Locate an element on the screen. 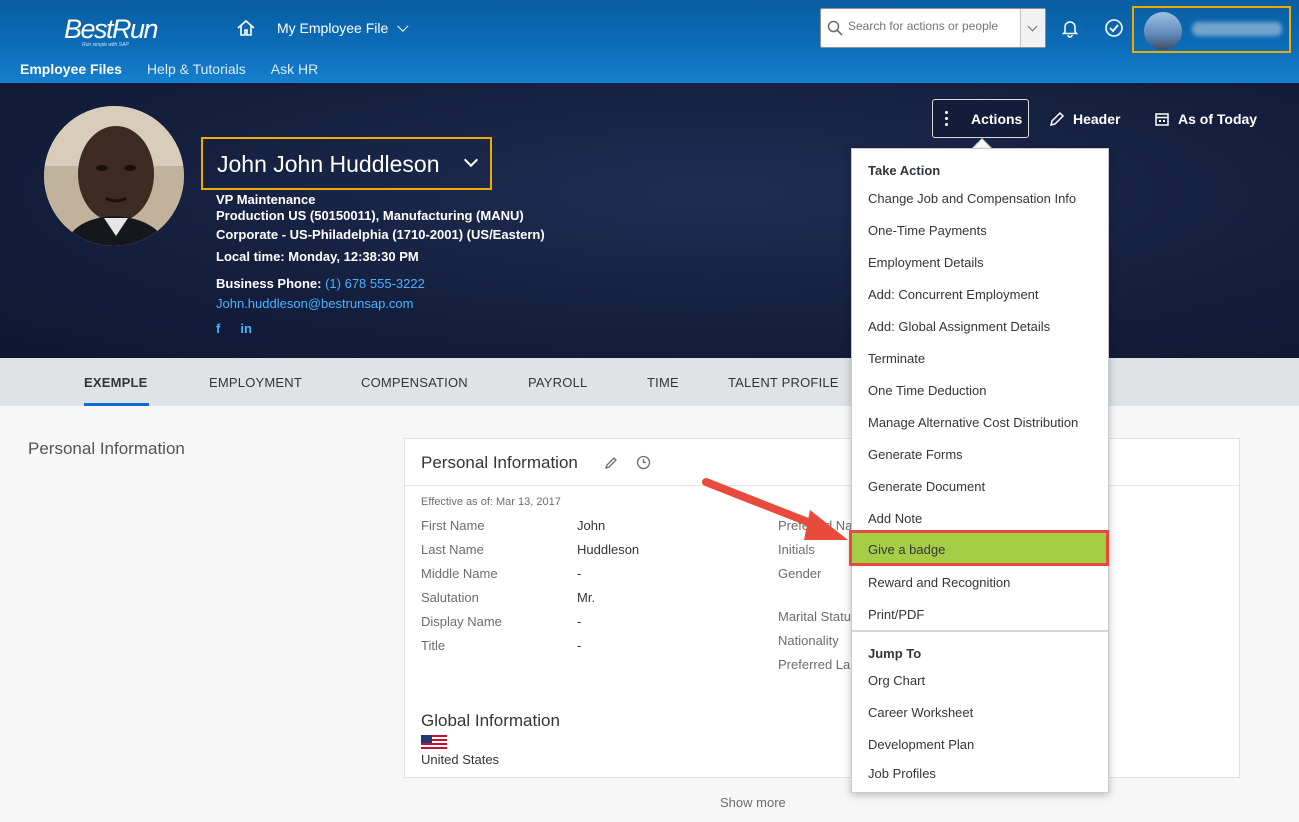 This screenshot has height=822, width=1299. user-menu is located at coordinates (1211, 29).